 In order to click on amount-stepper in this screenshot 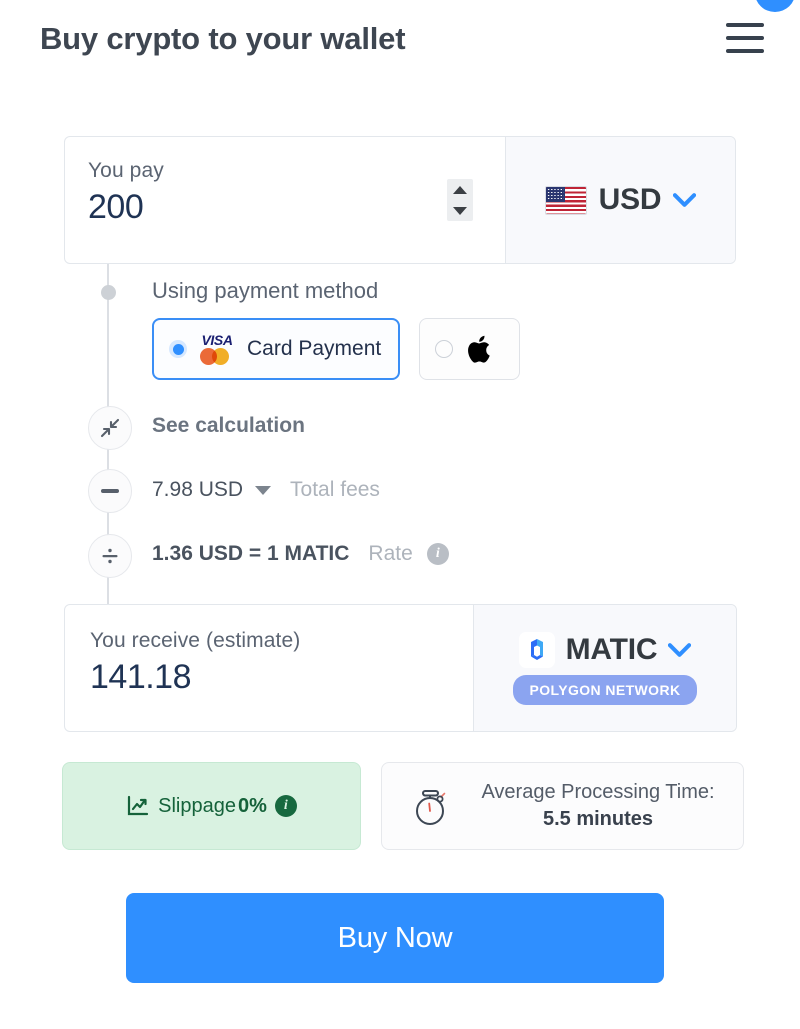, I will do `click(460, 200)`.